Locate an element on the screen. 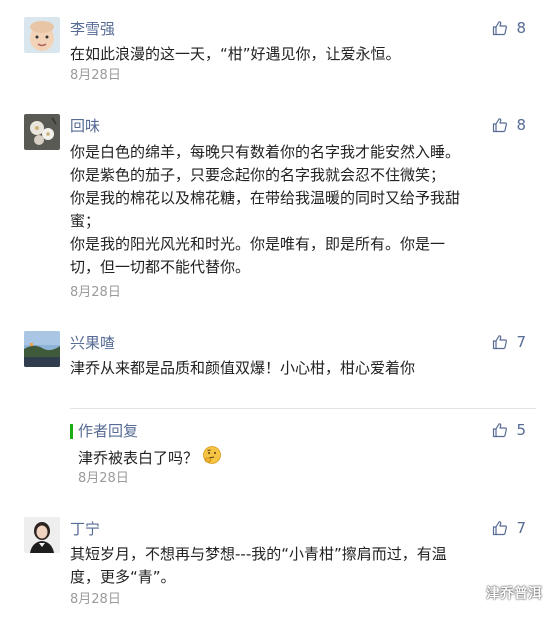 The height and width of the screenshot is (620, 556). comment-text: 津乔从来都是品质和颜值双爆！小心柑，柑心爱着你 is located at coordinates (285, 368).